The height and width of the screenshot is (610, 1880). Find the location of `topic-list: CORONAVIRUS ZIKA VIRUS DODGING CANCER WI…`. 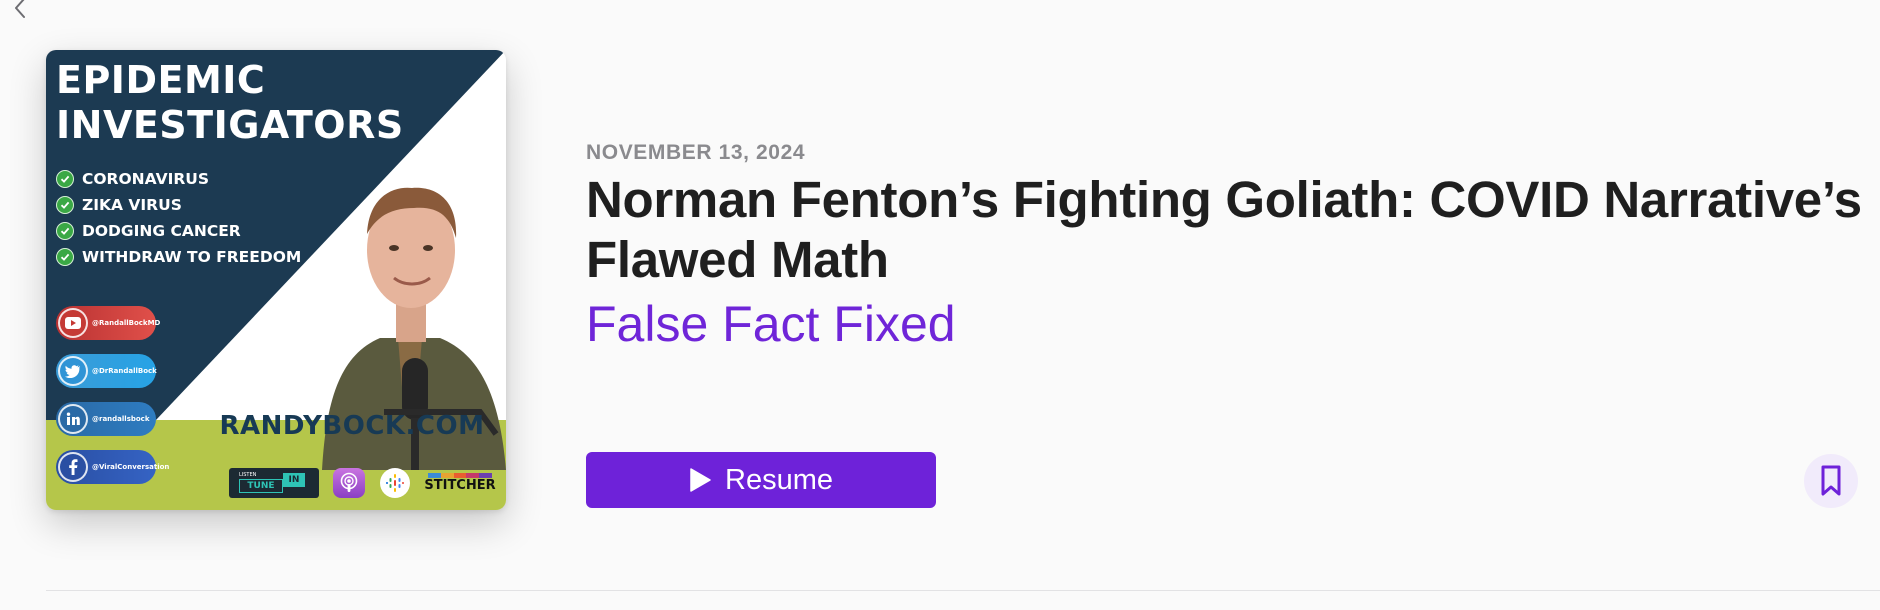

topic-list: CORONAVIRUS ZIKA VIRUS DODGING CANCER WI… is located at coordinates (178, 218).